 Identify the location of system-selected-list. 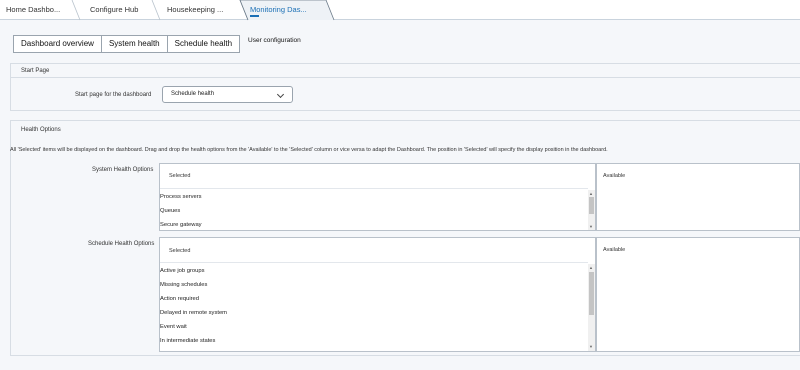
(377, 197).